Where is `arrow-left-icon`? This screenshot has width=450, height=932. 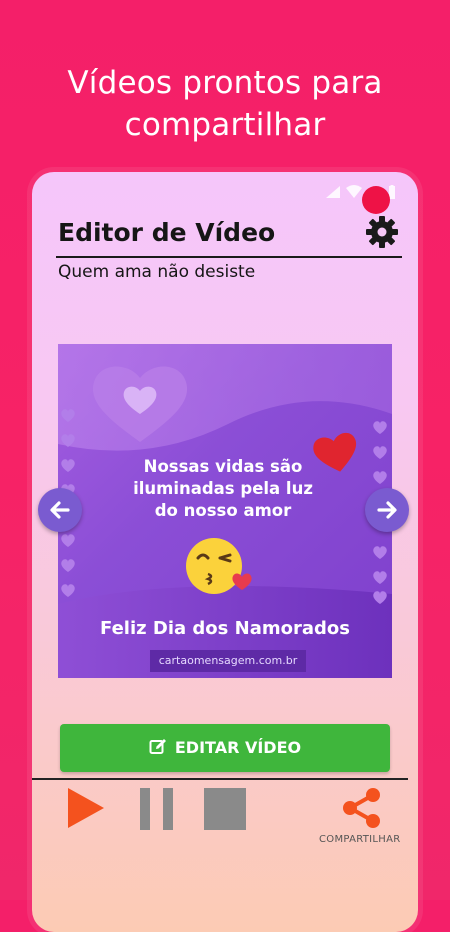 arrow-left-icon is located at coordinates (60, 510).